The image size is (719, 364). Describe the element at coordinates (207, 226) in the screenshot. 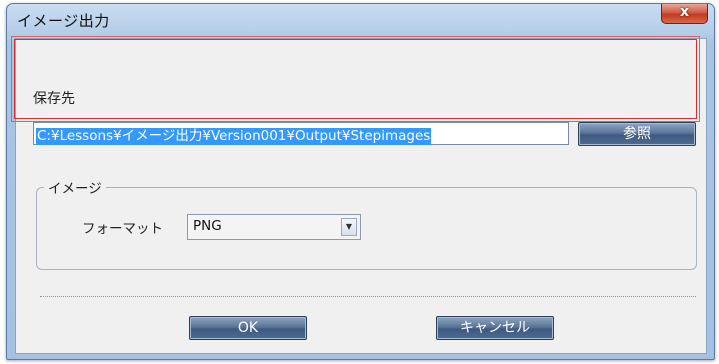

I see `format-value: PNG` at that location.